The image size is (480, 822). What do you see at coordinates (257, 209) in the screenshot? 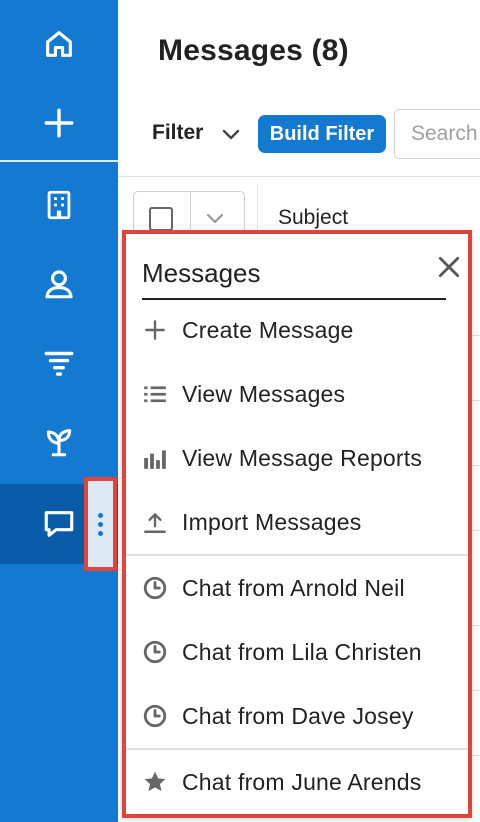
I see `column-divider` at bounding box center [257, 209].